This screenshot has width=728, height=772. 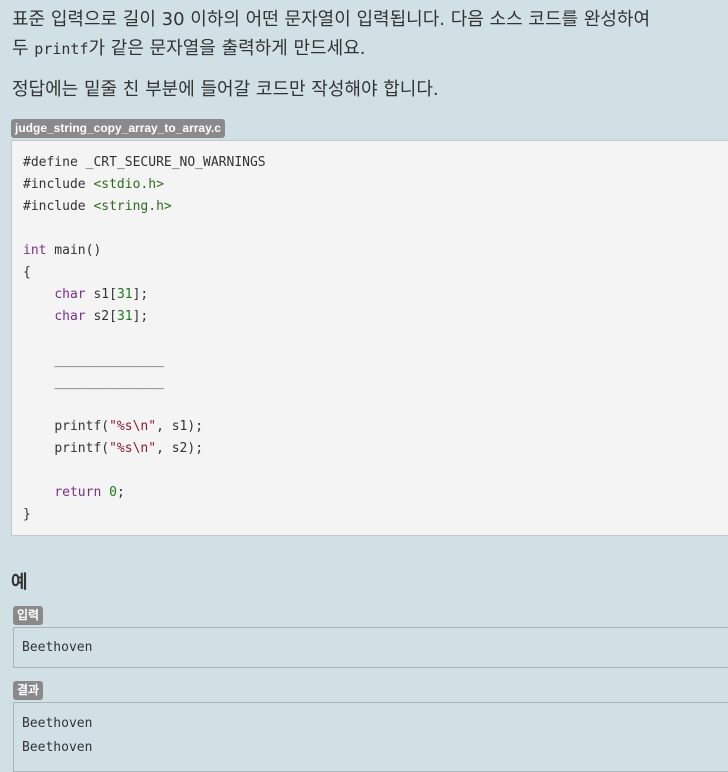 I want to click on code-line-open-brace: {, so click(x=144, y=273).